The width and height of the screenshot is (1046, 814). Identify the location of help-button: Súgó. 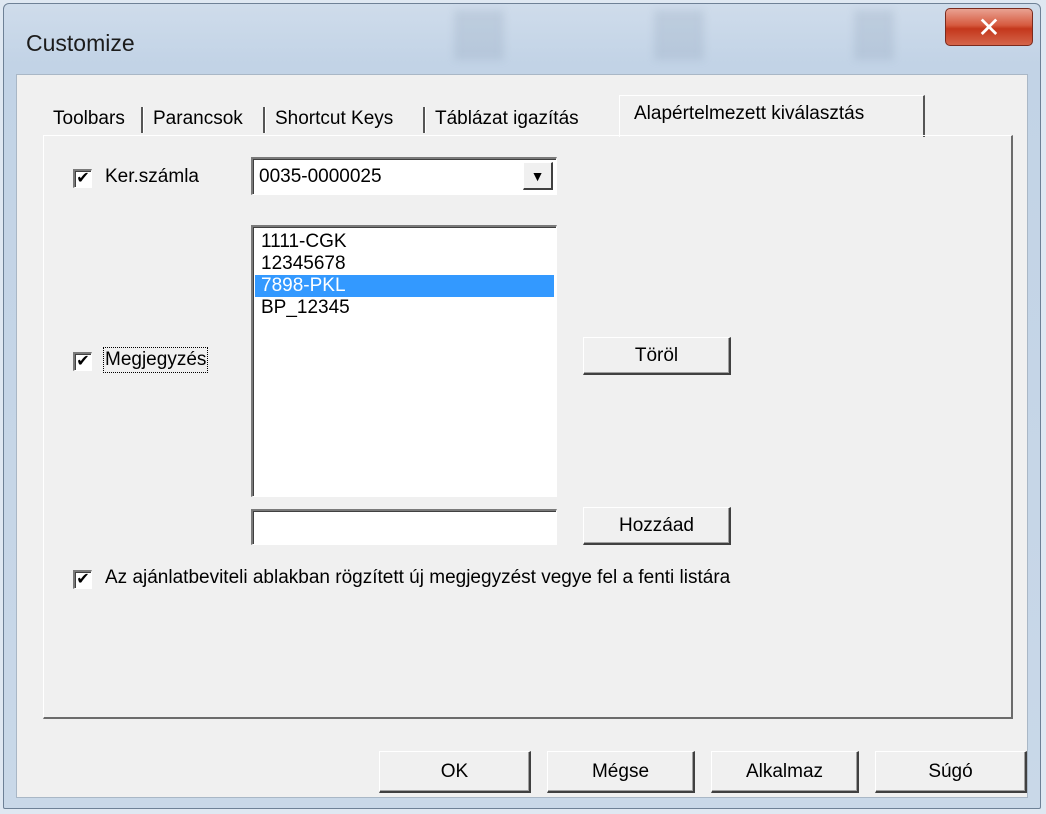
(951, 772).